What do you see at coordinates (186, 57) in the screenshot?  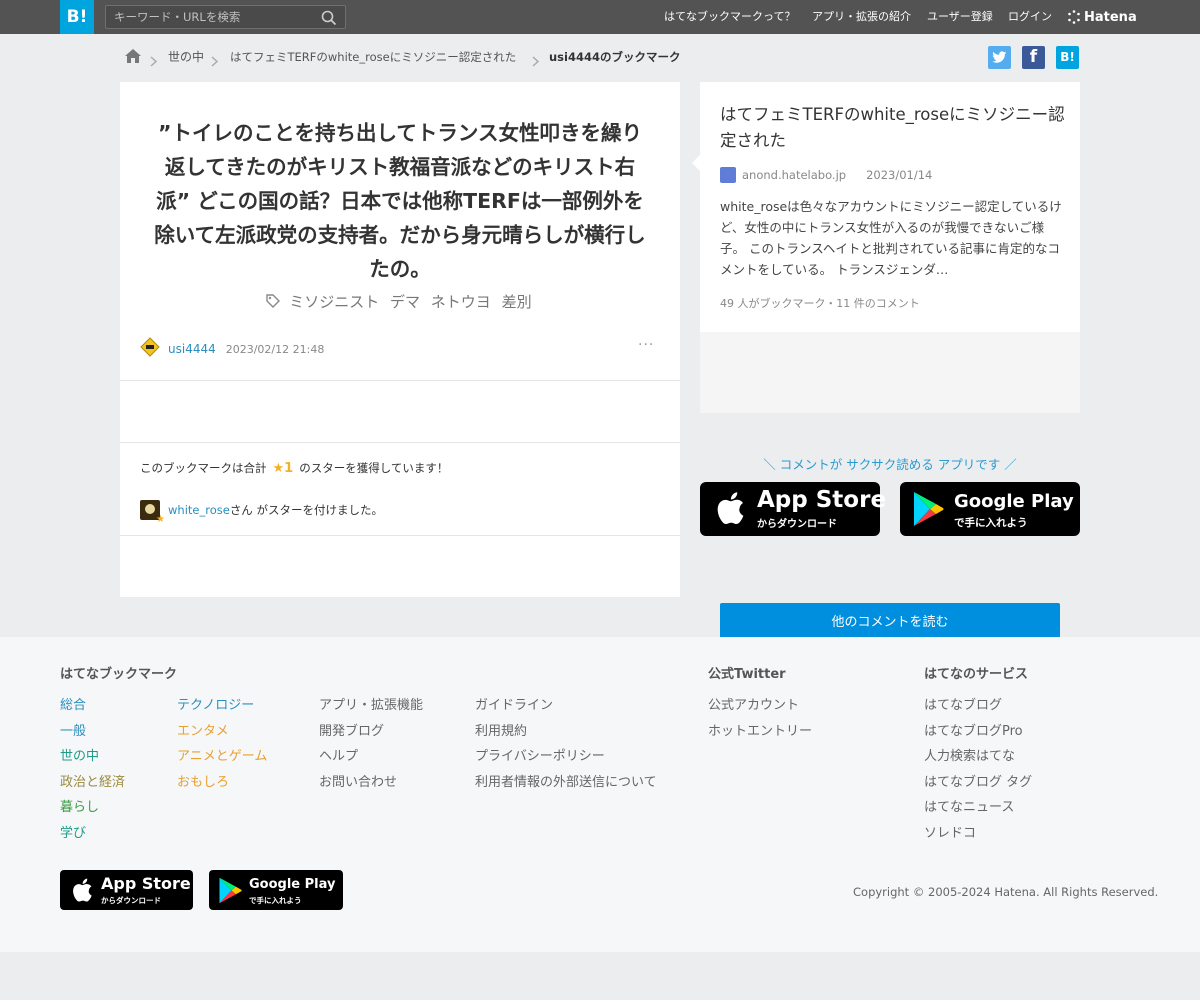 I see `breadcrumb-category: 世の中` at bounding box center [186, 57].